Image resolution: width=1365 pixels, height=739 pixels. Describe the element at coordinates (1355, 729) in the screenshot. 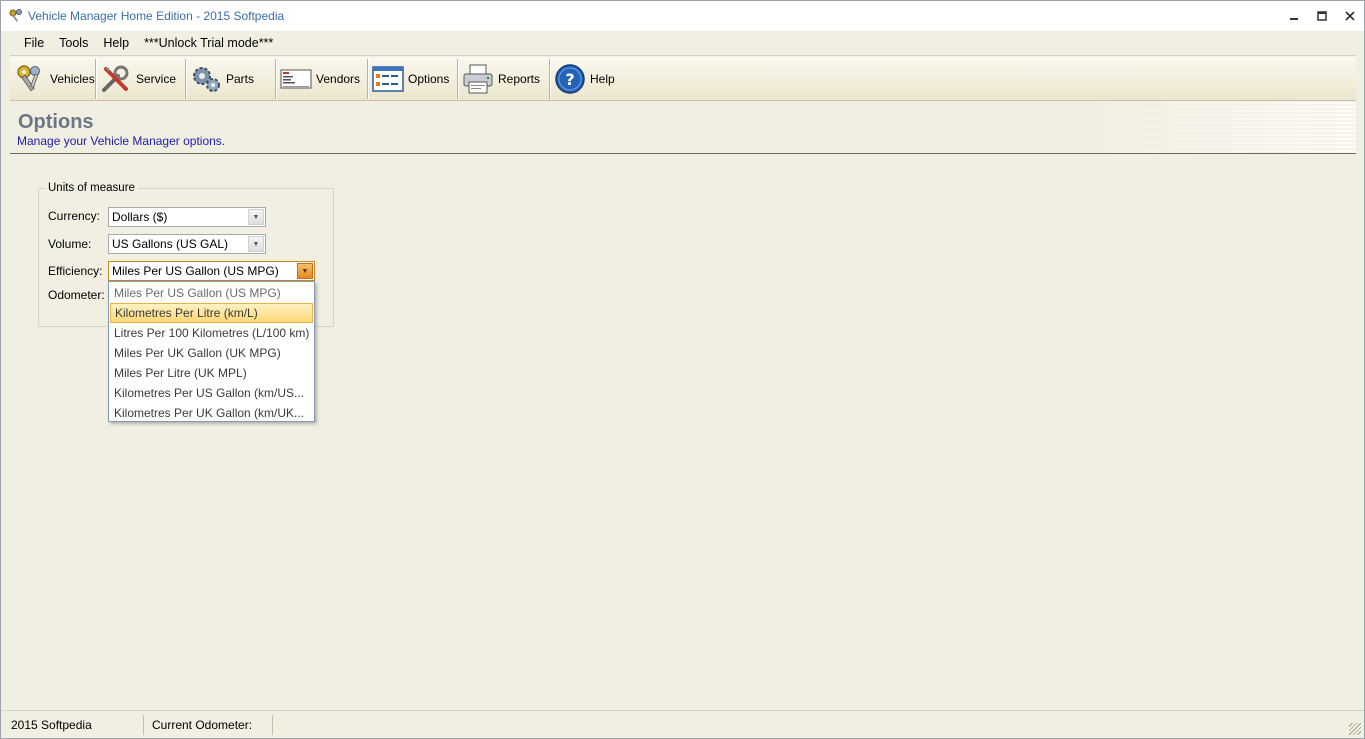

I see `resize-grip-icon` at that location.